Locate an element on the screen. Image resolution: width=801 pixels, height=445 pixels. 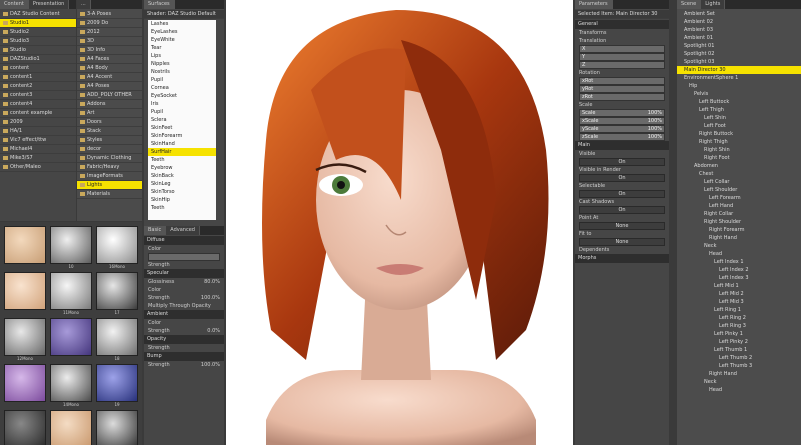
scene-node: Left Ring 3 is located at coordinates (739, 326).